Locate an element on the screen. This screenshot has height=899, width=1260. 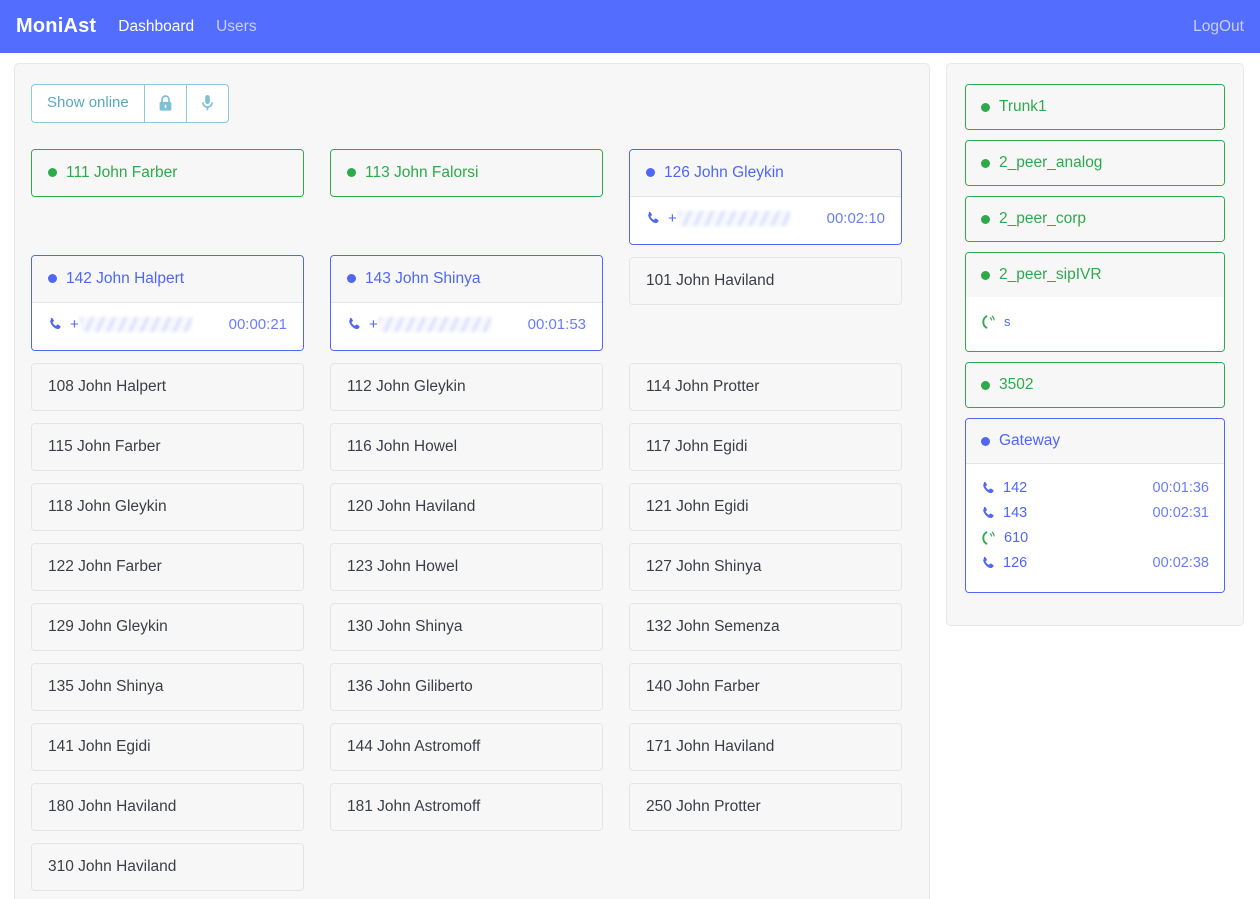
extension-card: 108 John Halpert is located at coordinates (167, 386).